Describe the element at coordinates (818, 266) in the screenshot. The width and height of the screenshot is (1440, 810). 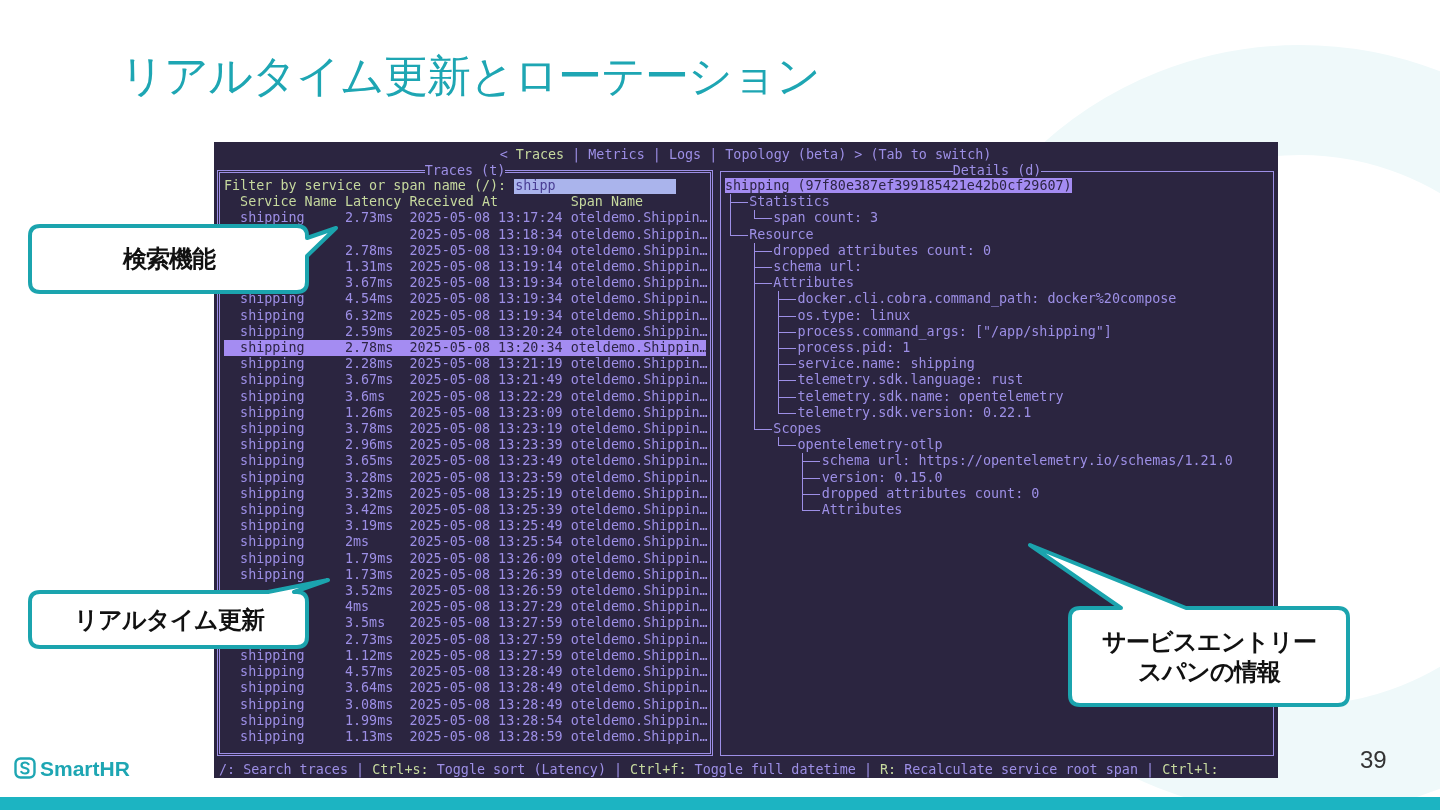
I see `tree-node: schema url:` at that location.